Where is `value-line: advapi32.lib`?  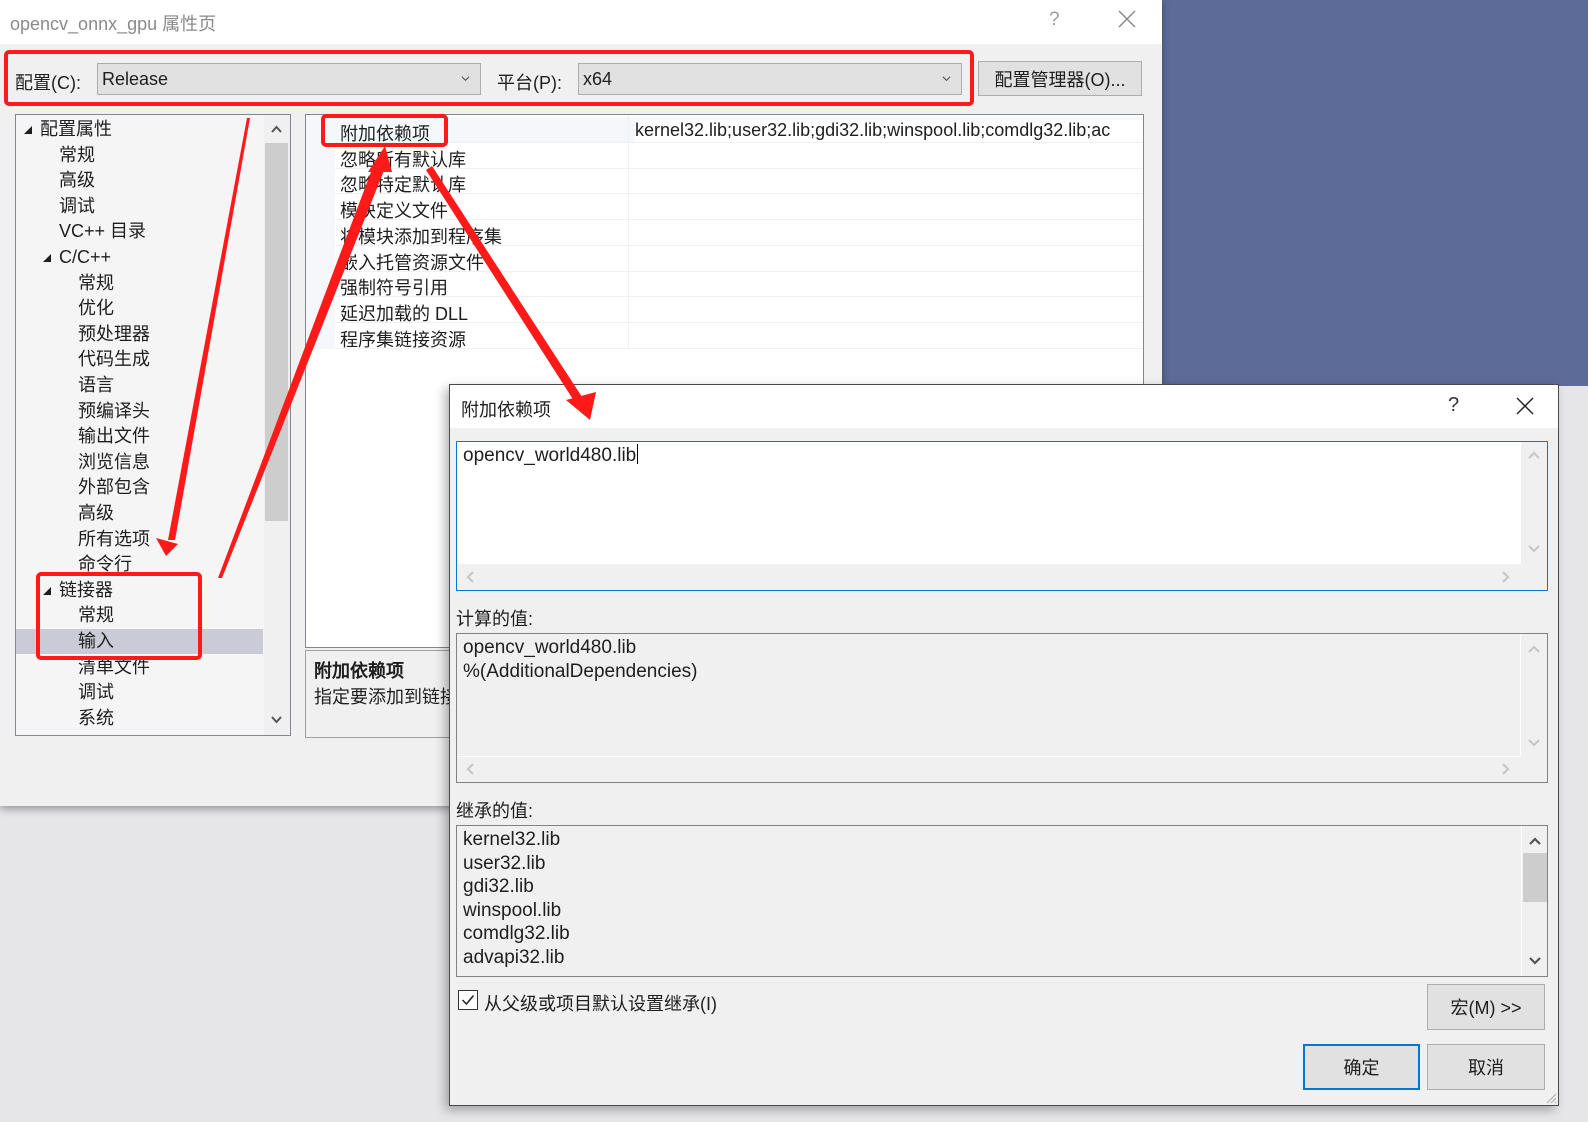
value-line: advapi32.lib is located at coordinates (514, 957).